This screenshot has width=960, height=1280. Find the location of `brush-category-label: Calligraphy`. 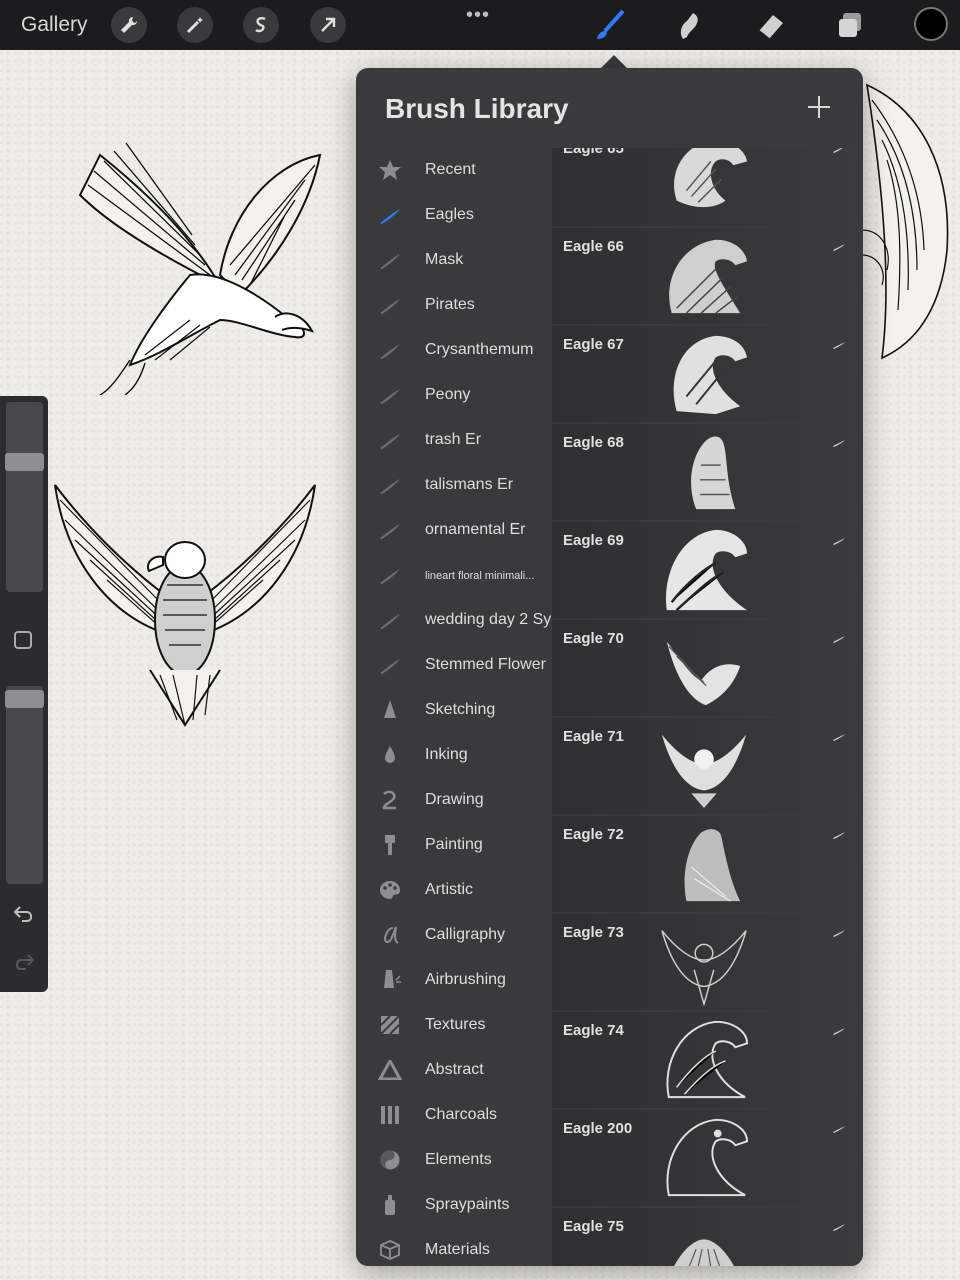

brush-category-label: Calligraphy is located at coordinates (465, 934).